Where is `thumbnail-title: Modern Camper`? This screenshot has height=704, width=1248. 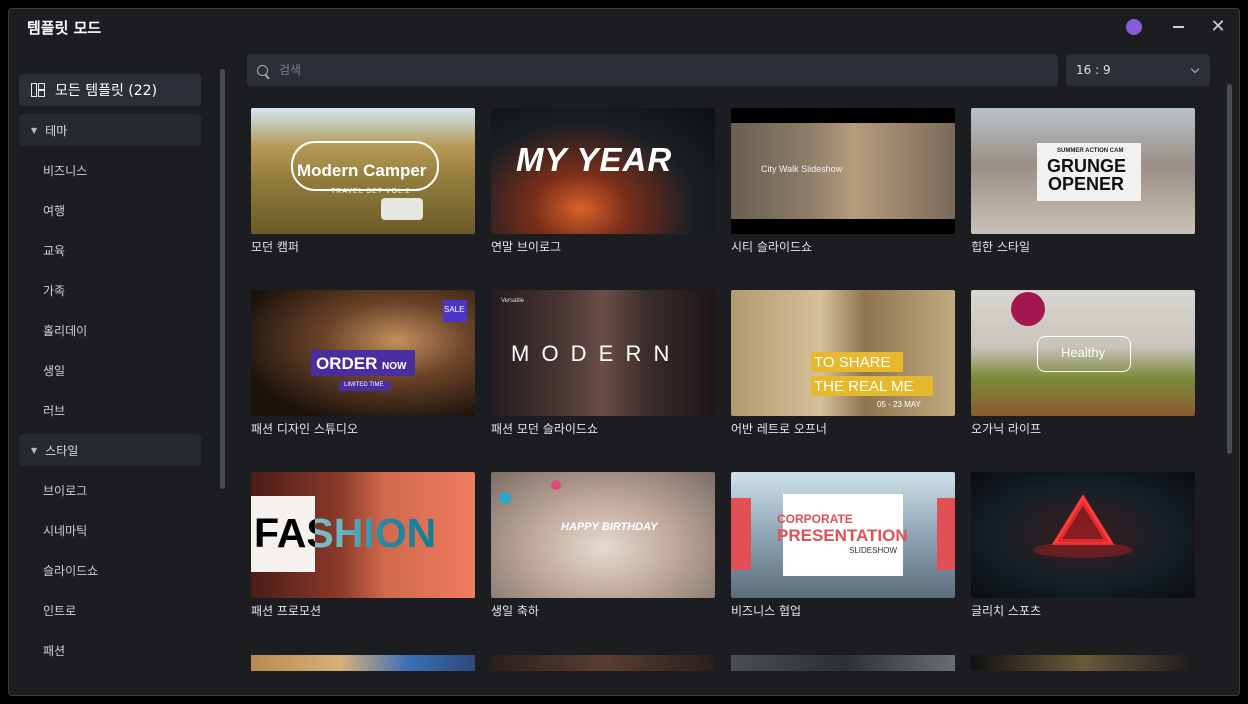 thumbnail-title: Modern Camper is located at coordinates (362, 170).